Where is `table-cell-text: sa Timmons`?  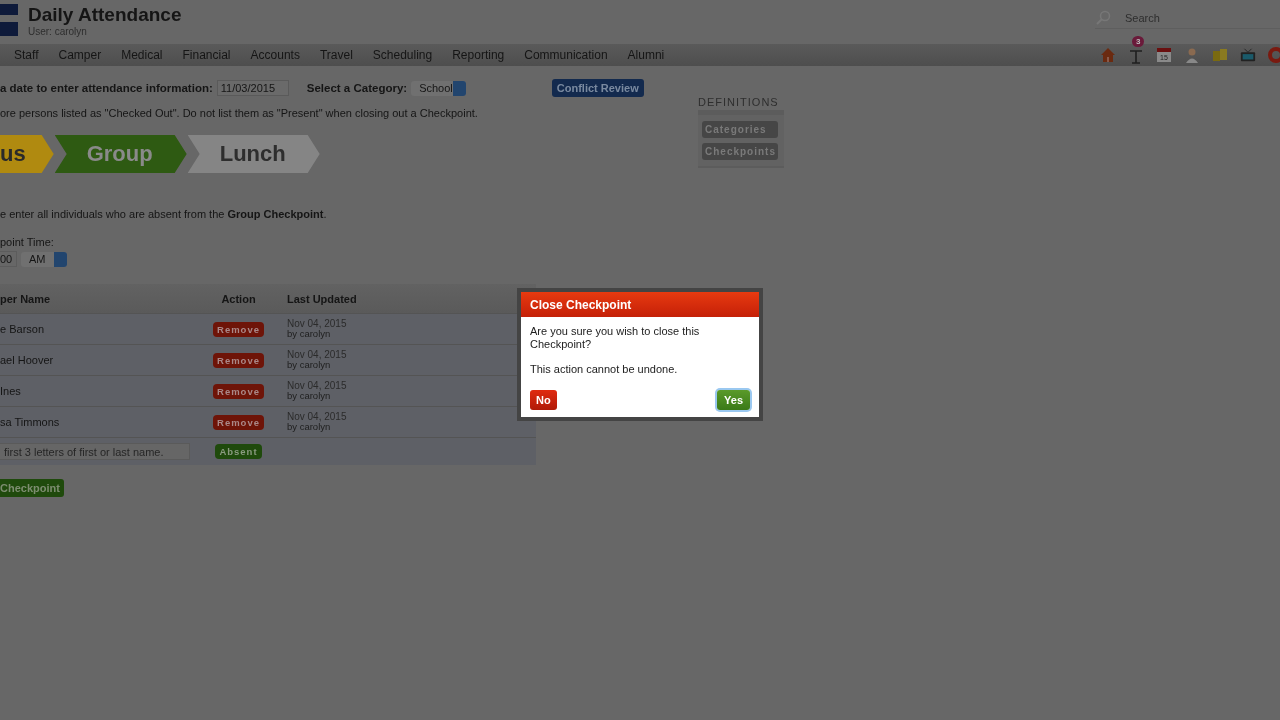
table-cell-text: sa Timmons is located at coordinates (30, 422).